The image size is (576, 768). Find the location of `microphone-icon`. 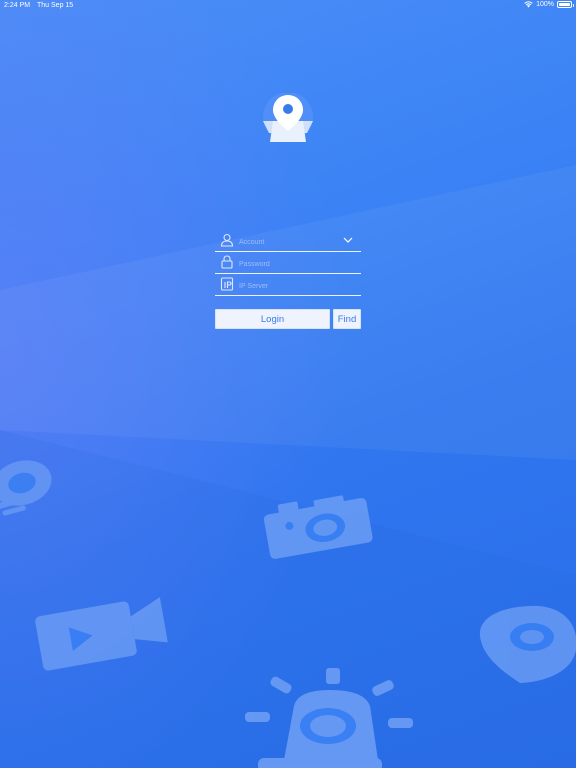

microphone-icon is located at coordinates (26, 488).